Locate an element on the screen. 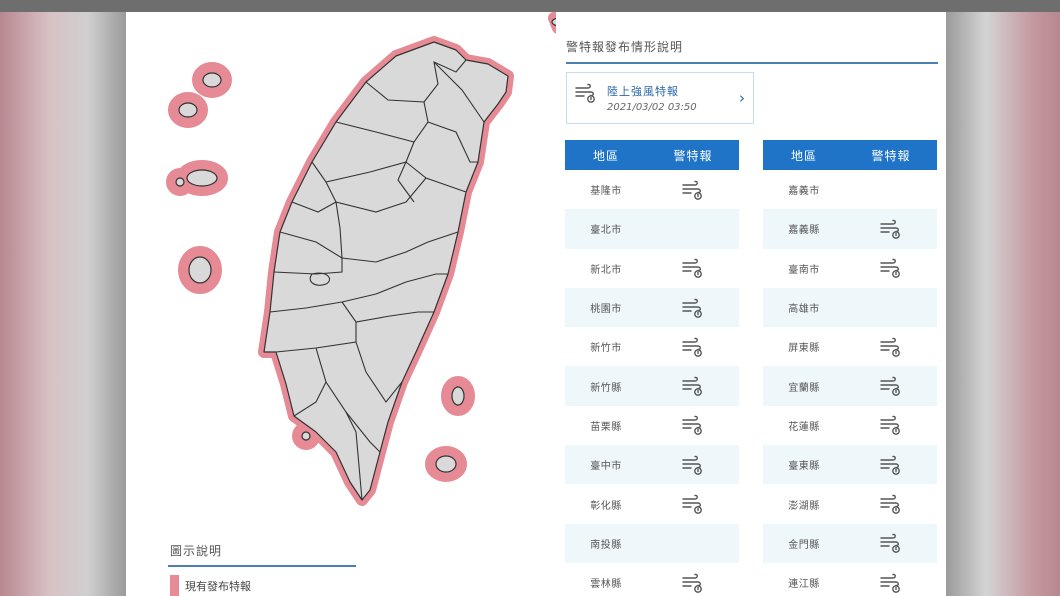 The image size is (1060, 596). table-row: 臺中市 is located at coordinates (652, 465).